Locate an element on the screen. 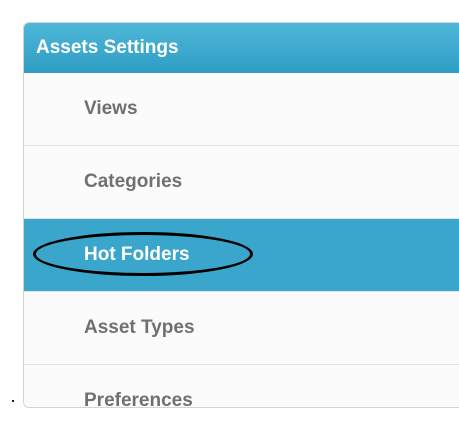  menu-item-label: Preferences is located at coordinates (138, 399).